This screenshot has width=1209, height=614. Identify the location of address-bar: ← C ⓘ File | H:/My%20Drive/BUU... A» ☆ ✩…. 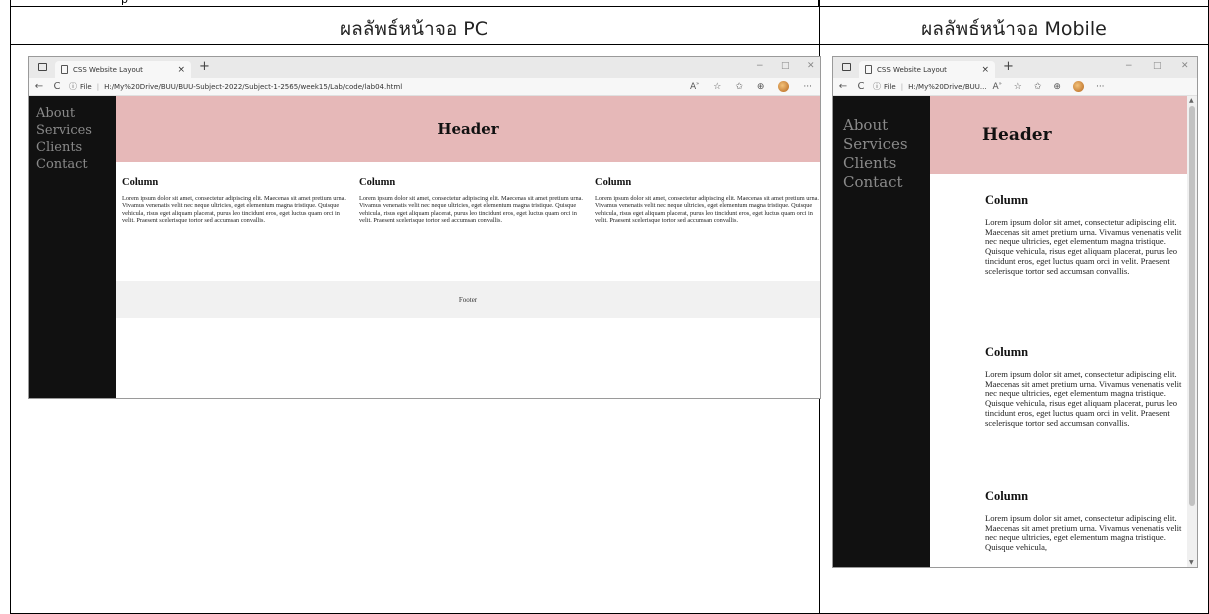
(1015, 87).